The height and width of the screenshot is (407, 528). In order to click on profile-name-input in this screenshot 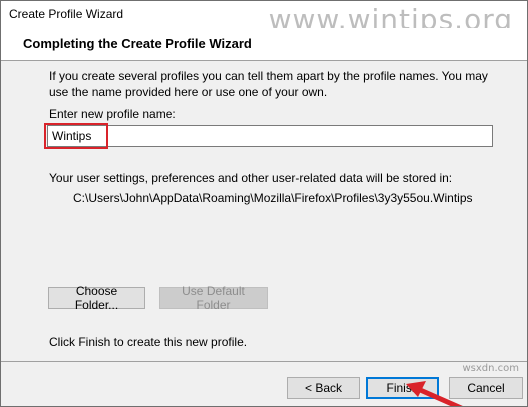, I will do `click(270, 136)`.